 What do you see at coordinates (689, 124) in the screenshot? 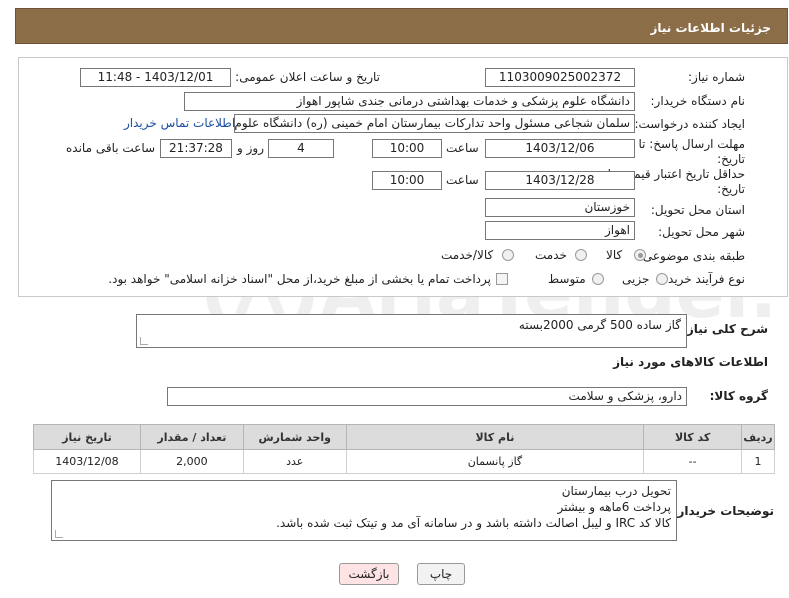
I see `requester-label: ایجاد کننده درخواست:` at bounding box center [689, 124].